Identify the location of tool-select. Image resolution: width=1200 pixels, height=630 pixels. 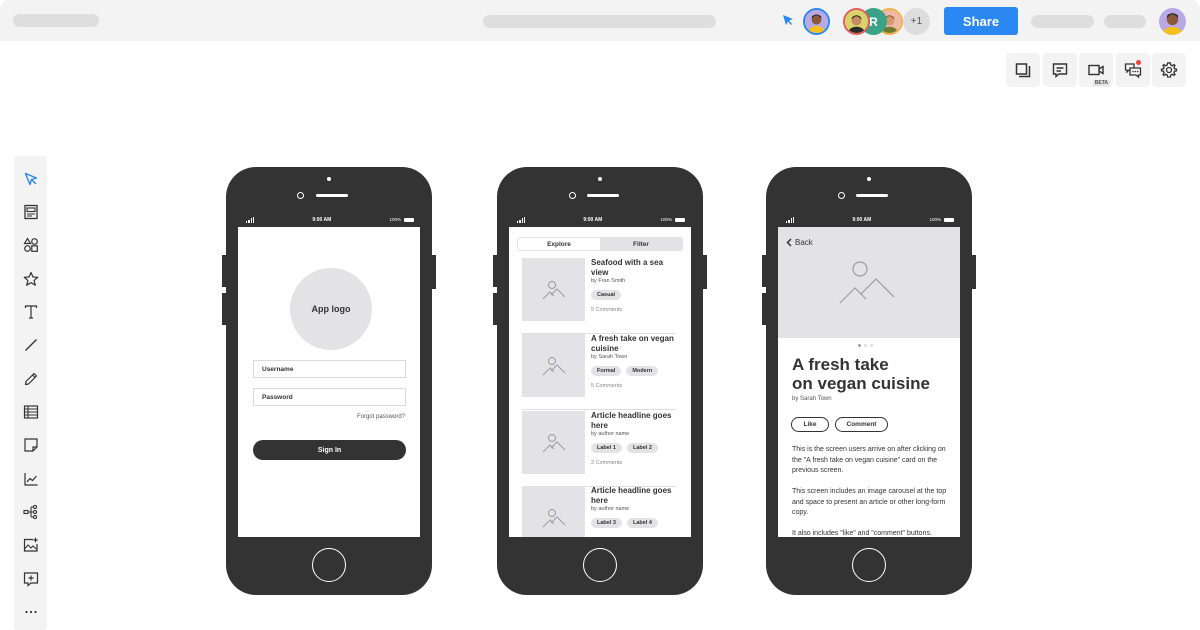
(30, 179).